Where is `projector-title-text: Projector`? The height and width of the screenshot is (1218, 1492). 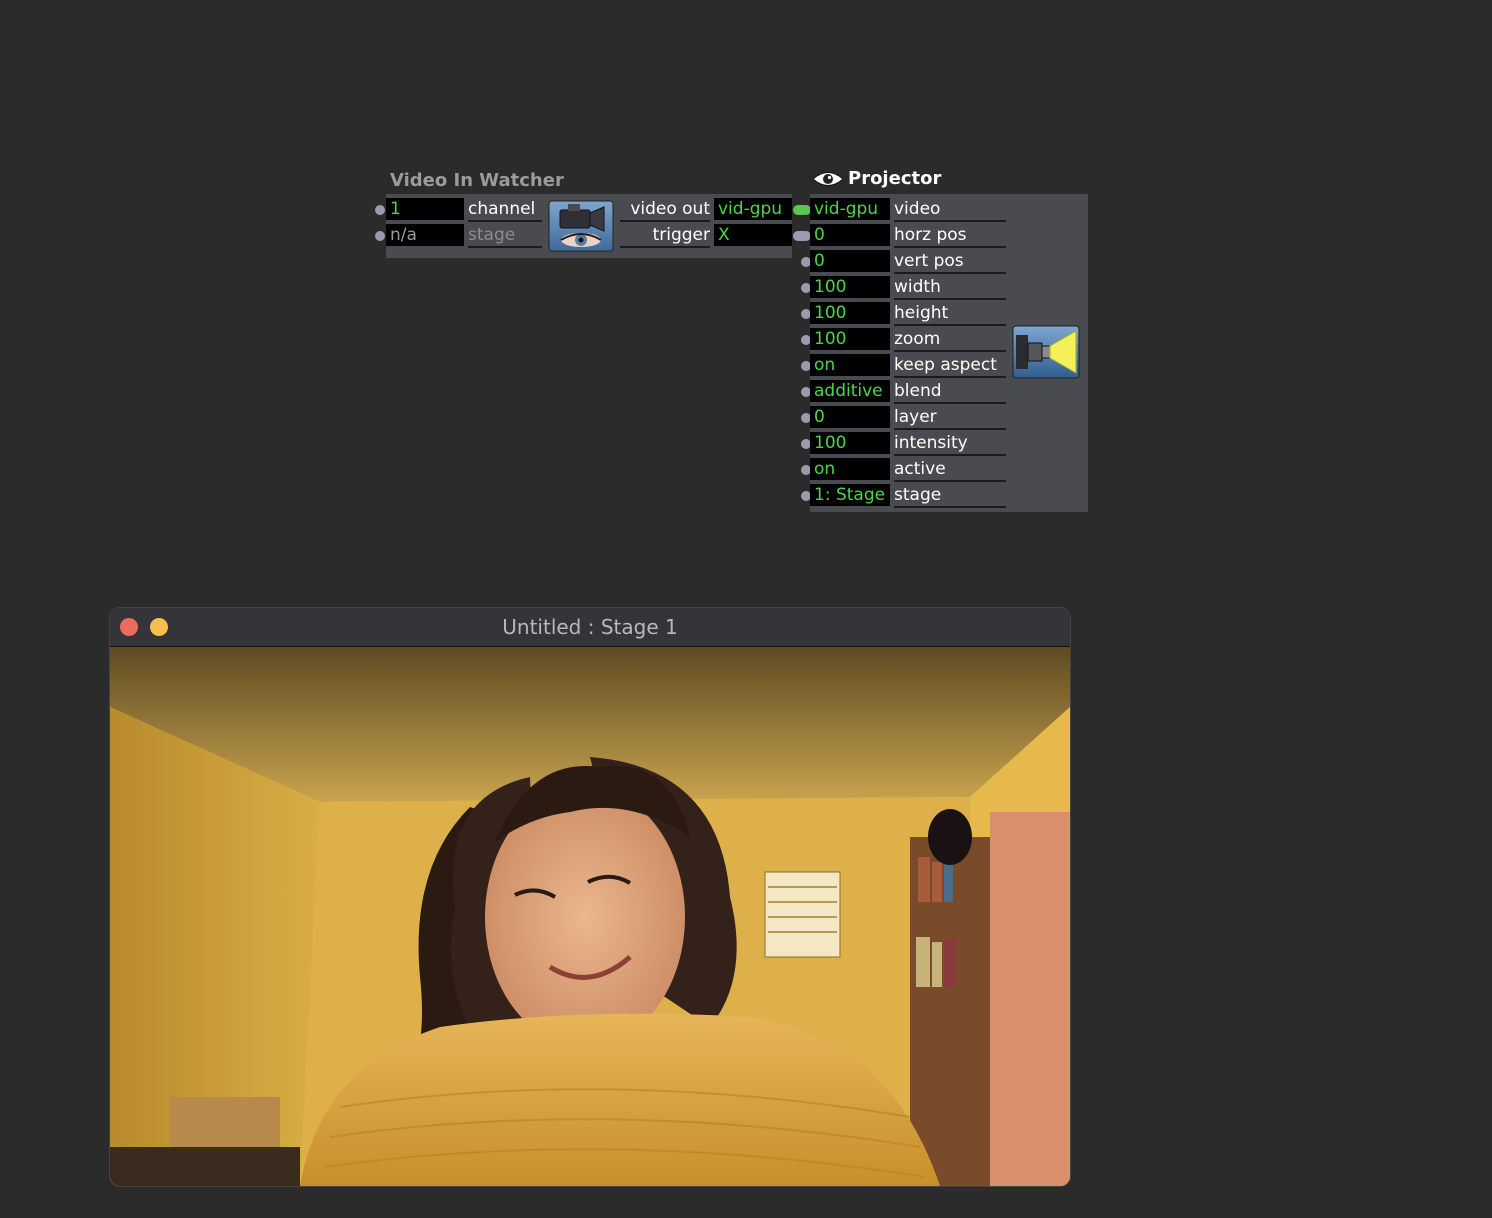
projector-title-text: Projector is located at coordinates (895, 178).